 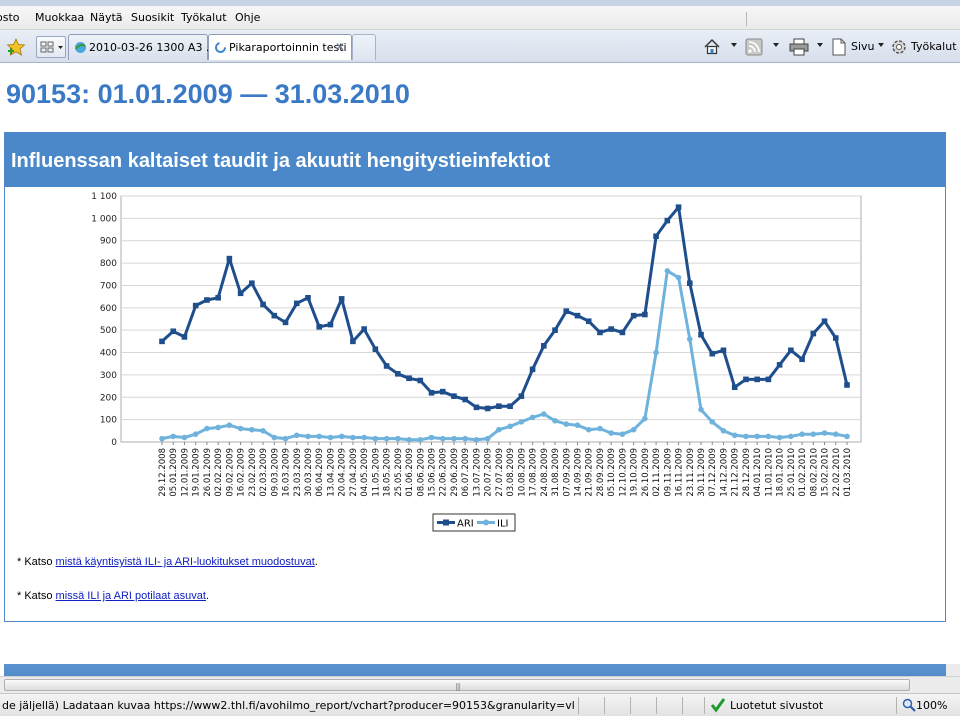 I want to click on close-tab-icon: ✕, so click(x=340, y=47).